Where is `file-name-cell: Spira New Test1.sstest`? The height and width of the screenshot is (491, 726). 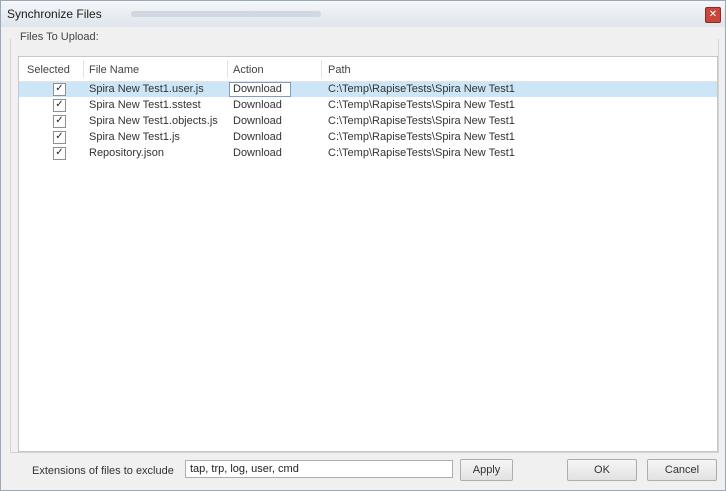 file-name-cell: Spira New Test1.sstest is located at coordinates (145, 105).